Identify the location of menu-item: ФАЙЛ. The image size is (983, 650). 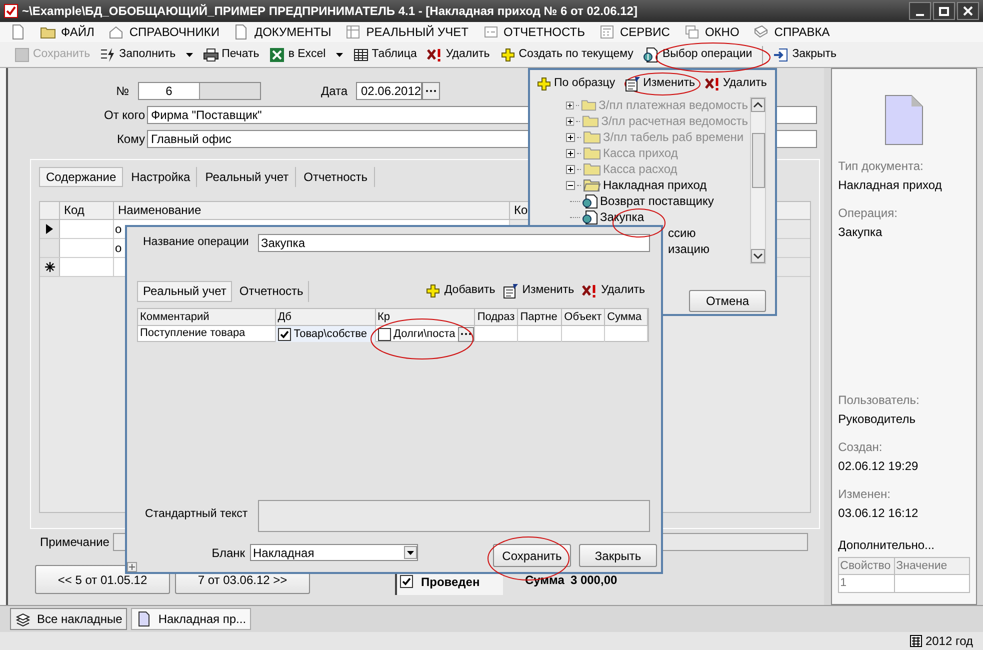
(67, 32).